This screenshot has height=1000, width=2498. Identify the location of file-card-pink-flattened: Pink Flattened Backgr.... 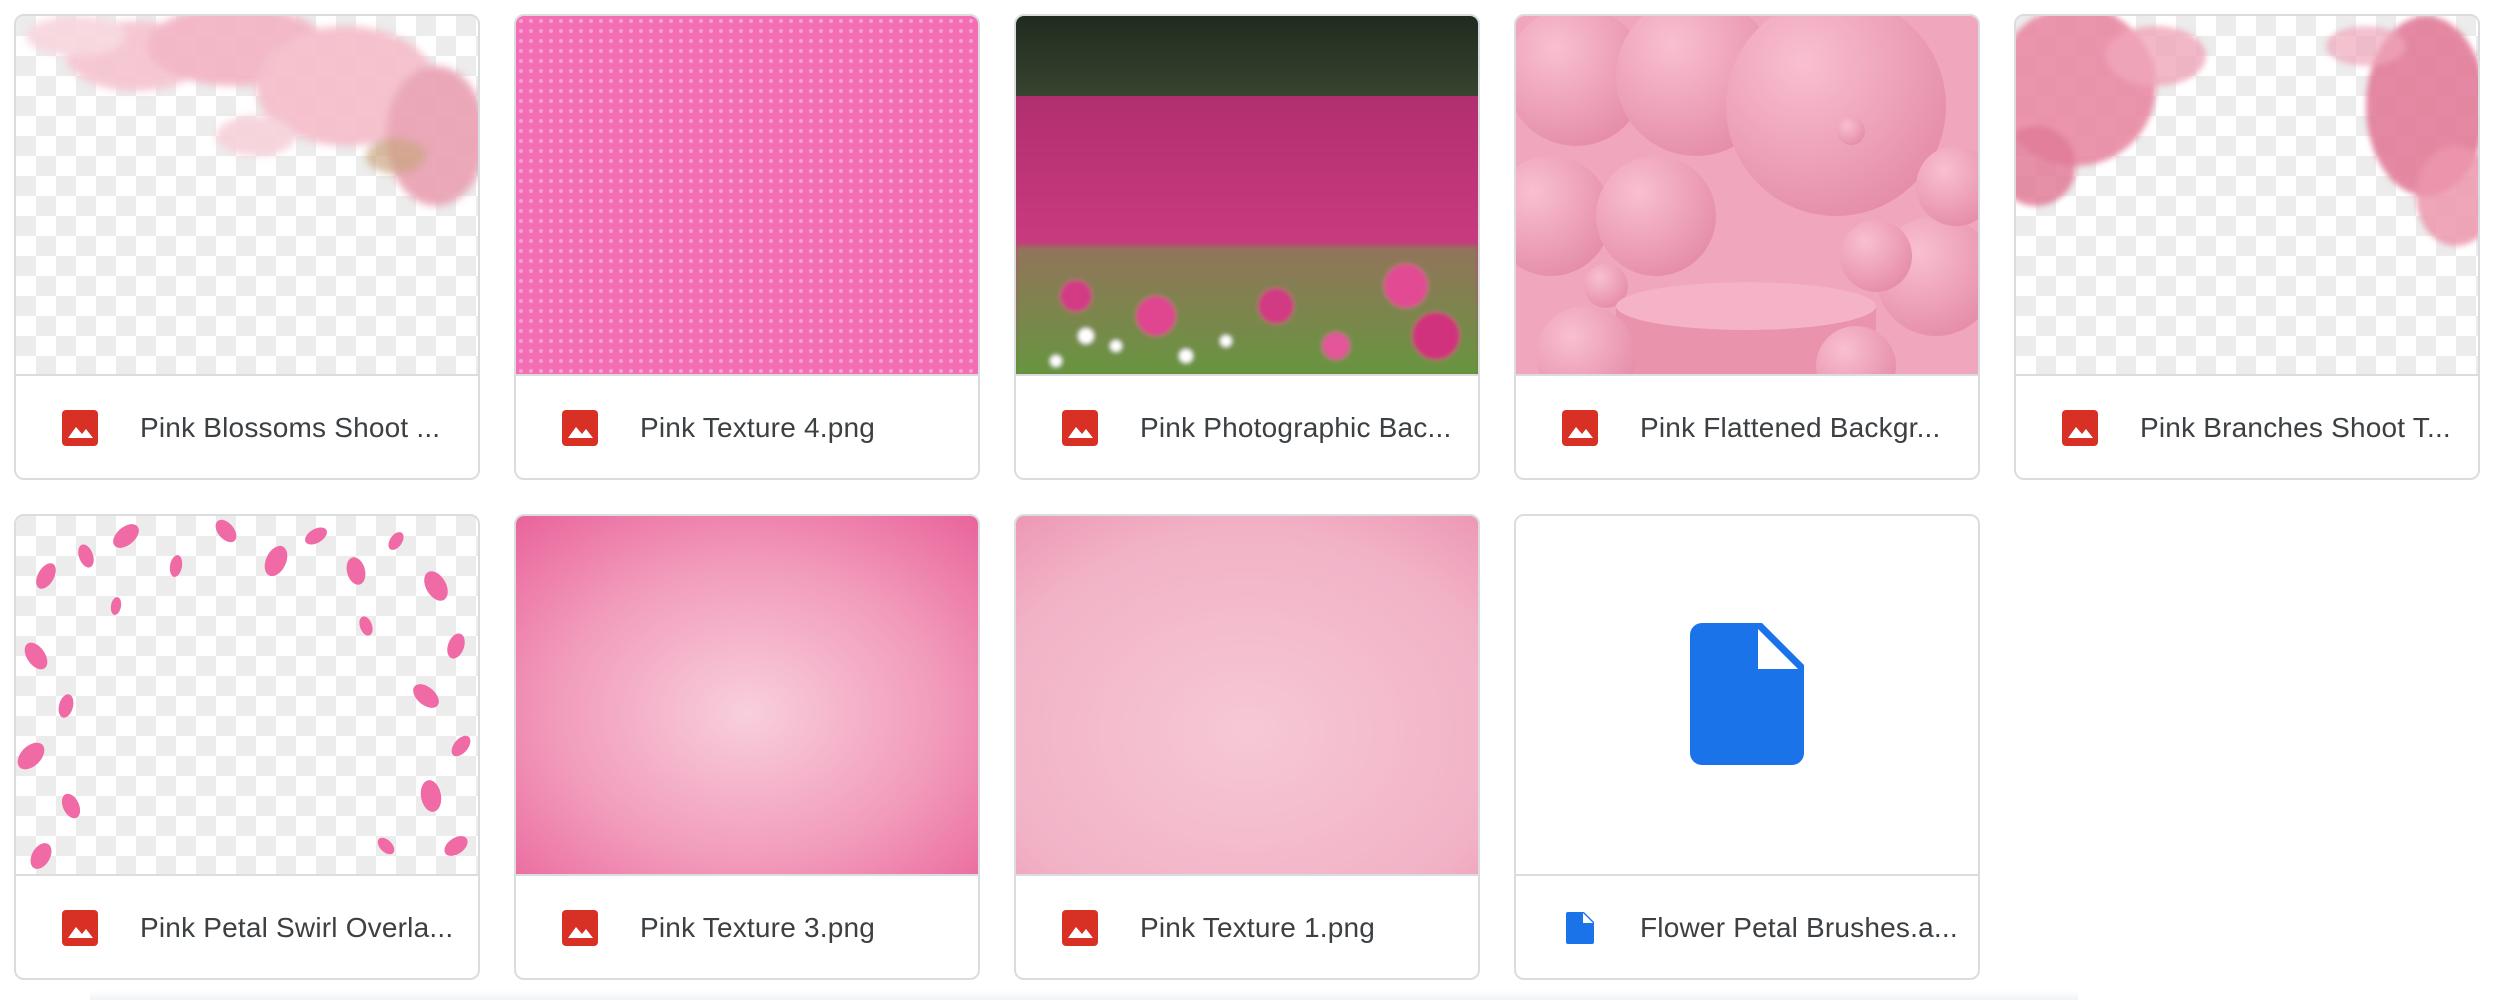
(1747, 247).